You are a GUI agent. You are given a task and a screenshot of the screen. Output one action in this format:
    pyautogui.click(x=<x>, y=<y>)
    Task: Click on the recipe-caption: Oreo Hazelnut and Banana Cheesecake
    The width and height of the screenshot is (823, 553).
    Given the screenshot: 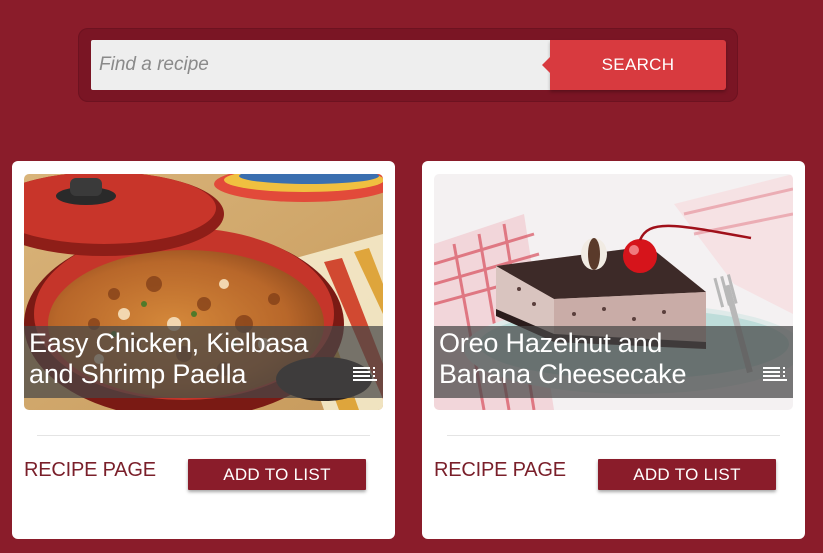 What is the action you would take?
    pyautogui.click(x=613, y=362)
    